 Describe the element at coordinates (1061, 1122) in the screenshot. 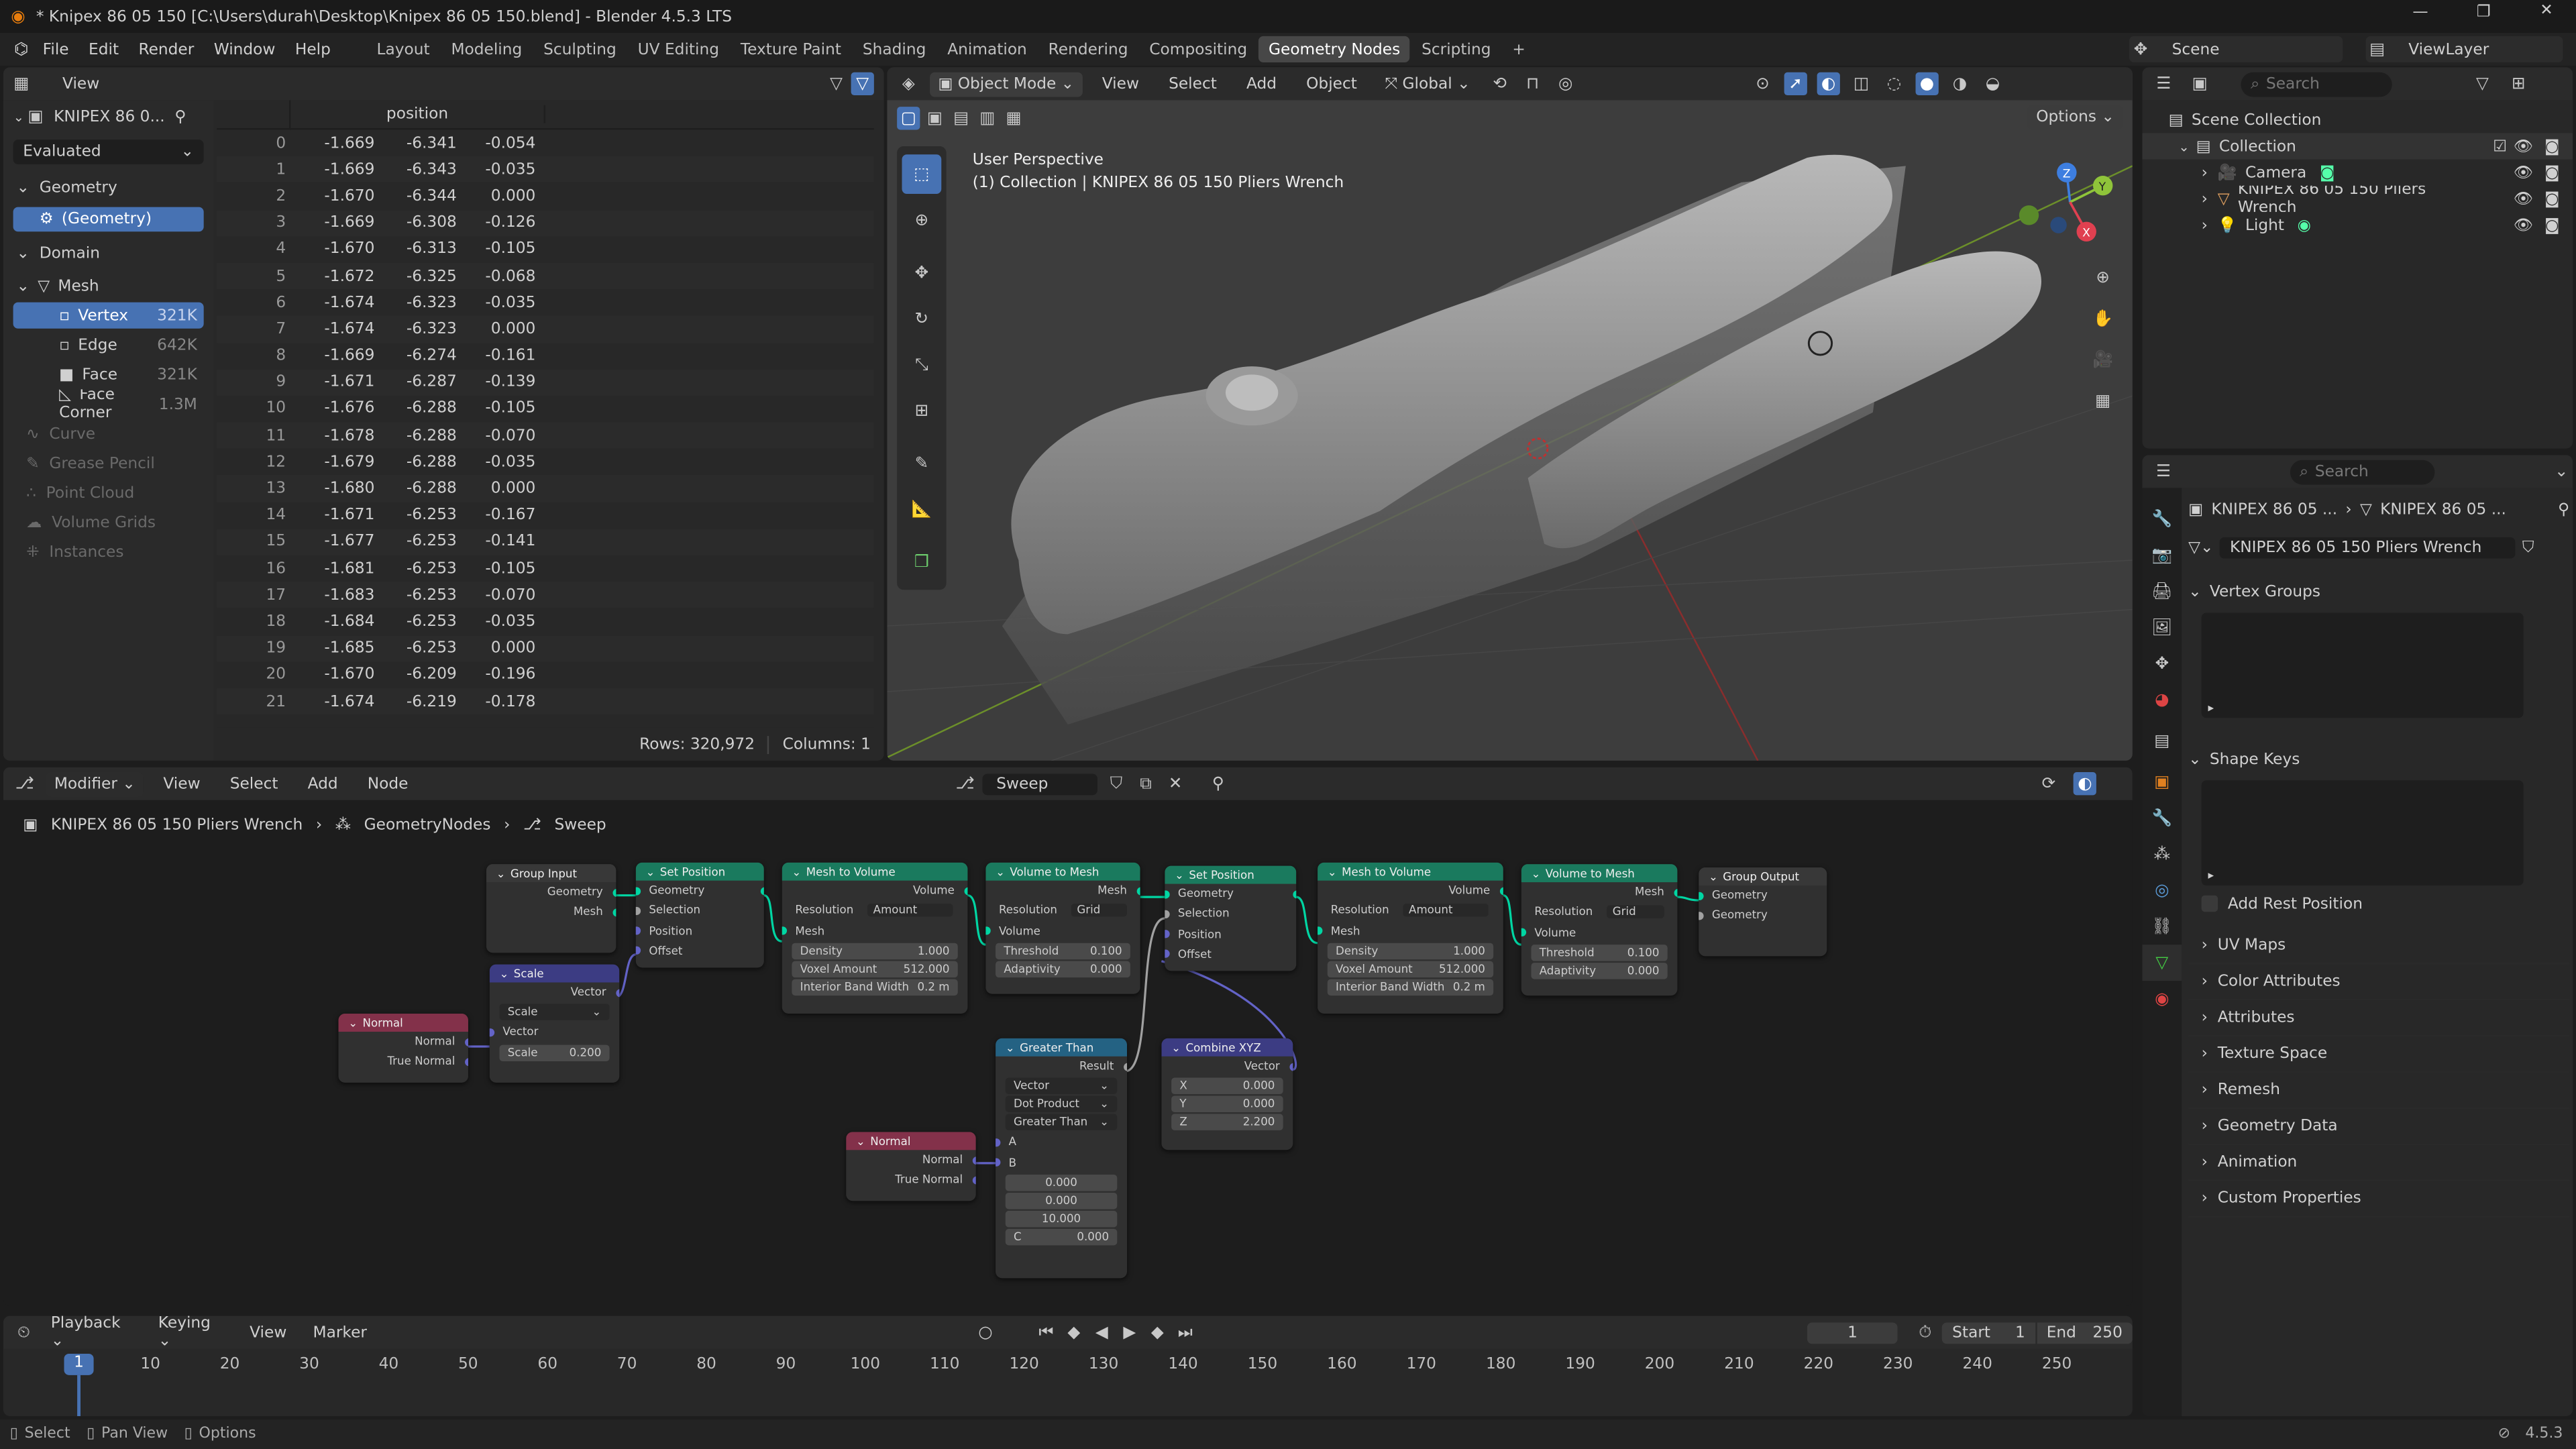

I see `operation-dropdown: Greater Than ⌄` at that location.